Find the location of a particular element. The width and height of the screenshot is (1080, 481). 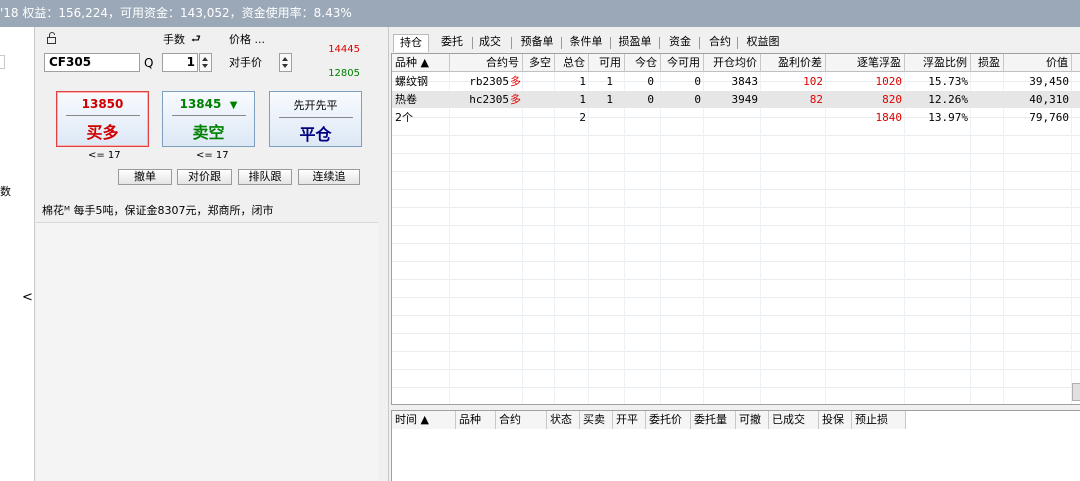

instrument-input: CF305 is located at coordinates (92, 62).